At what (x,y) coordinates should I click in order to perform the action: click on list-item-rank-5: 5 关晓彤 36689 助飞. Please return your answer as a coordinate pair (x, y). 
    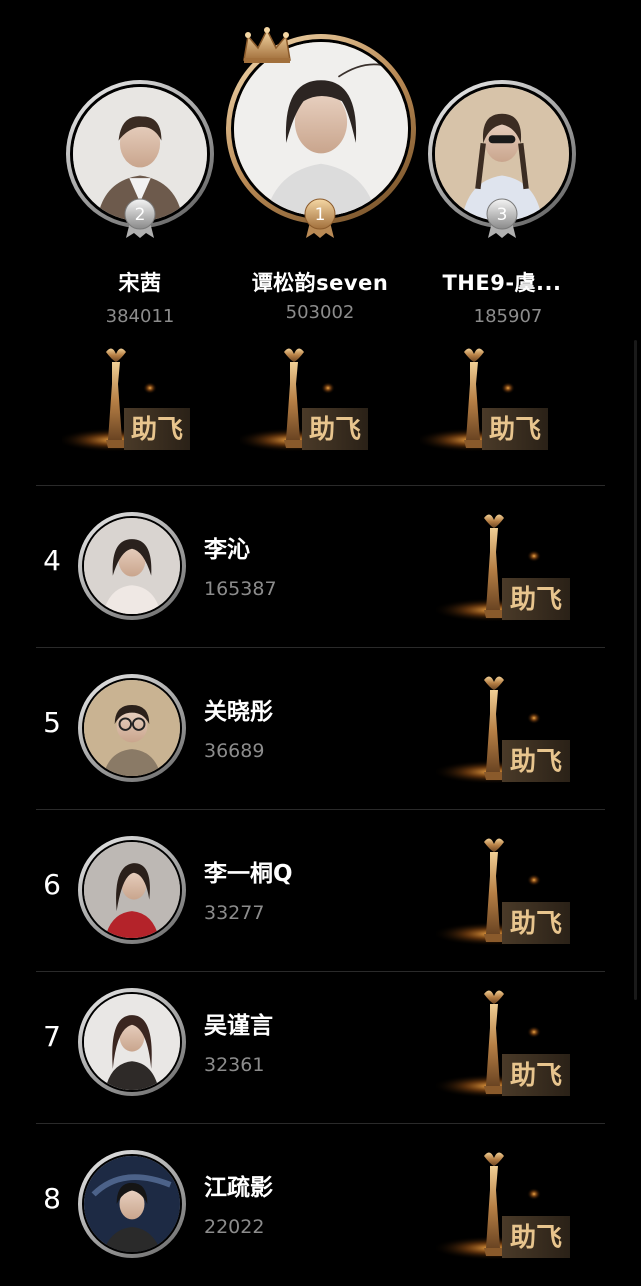
    Looking at the image, I should click on (320, 729).